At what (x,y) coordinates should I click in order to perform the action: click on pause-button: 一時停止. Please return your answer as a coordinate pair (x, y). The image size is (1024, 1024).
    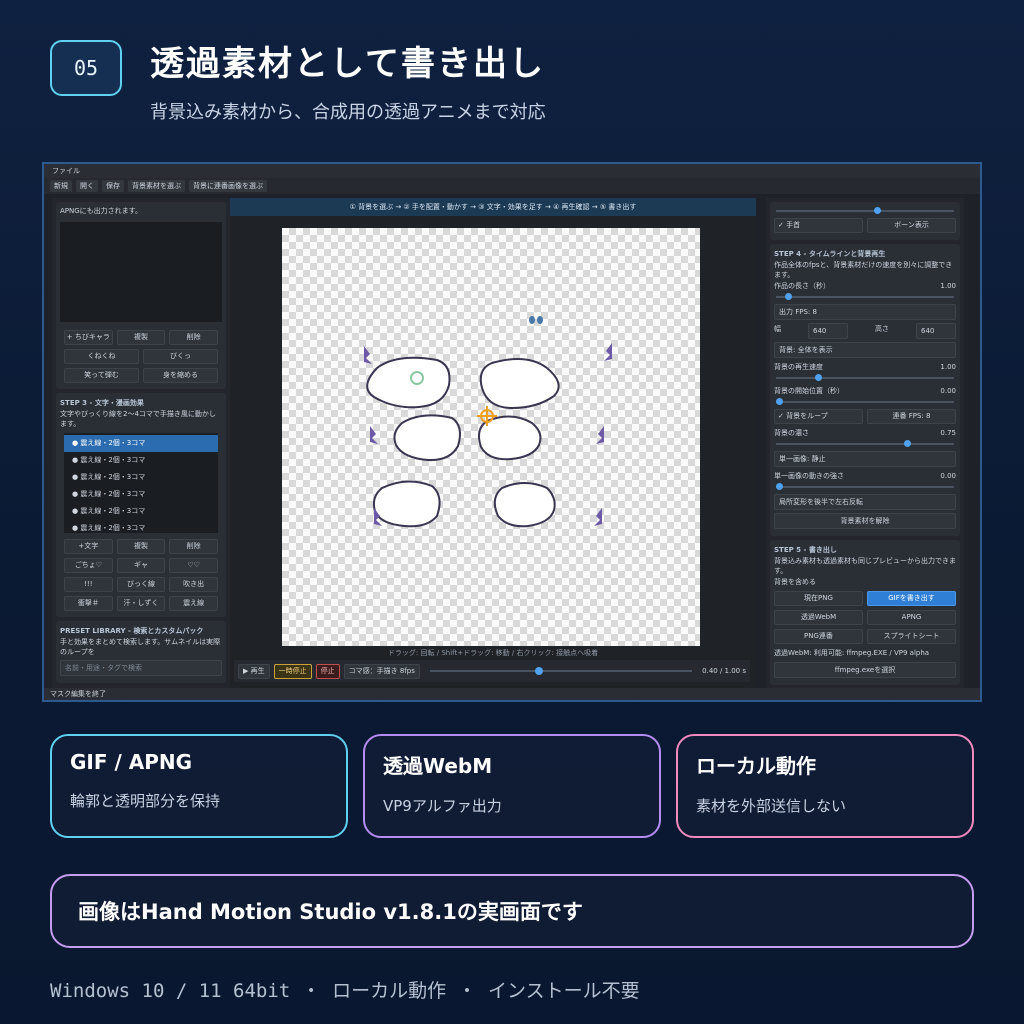
    Looking at the image, I should click on (292, 671).